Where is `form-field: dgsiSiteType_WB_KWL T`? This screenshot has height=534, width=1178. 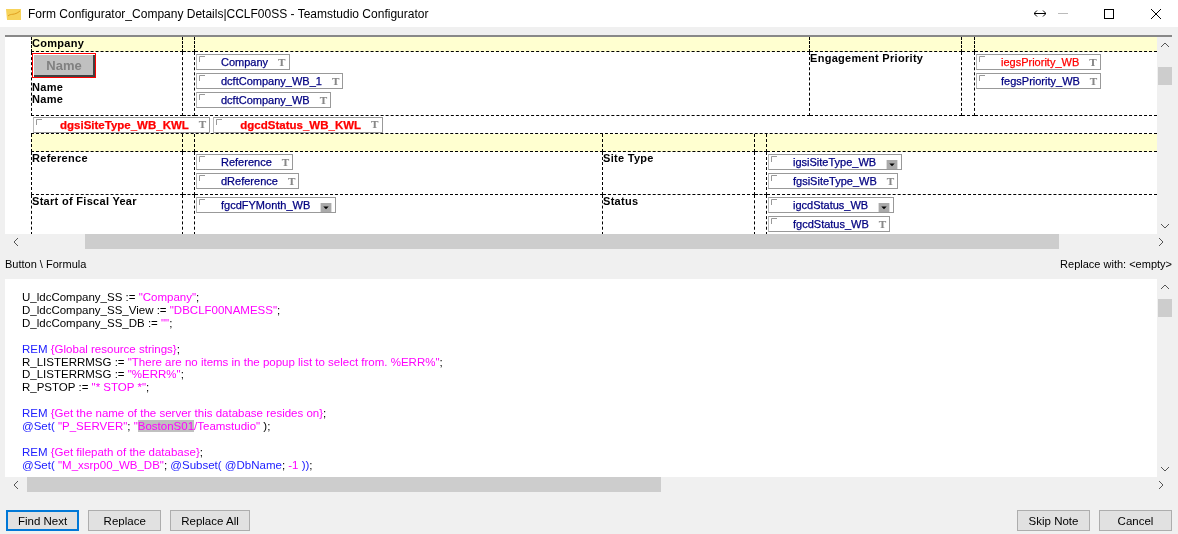 form-field: dgsiSiteType_WB_KWL T is located at coordinates (122, 124).